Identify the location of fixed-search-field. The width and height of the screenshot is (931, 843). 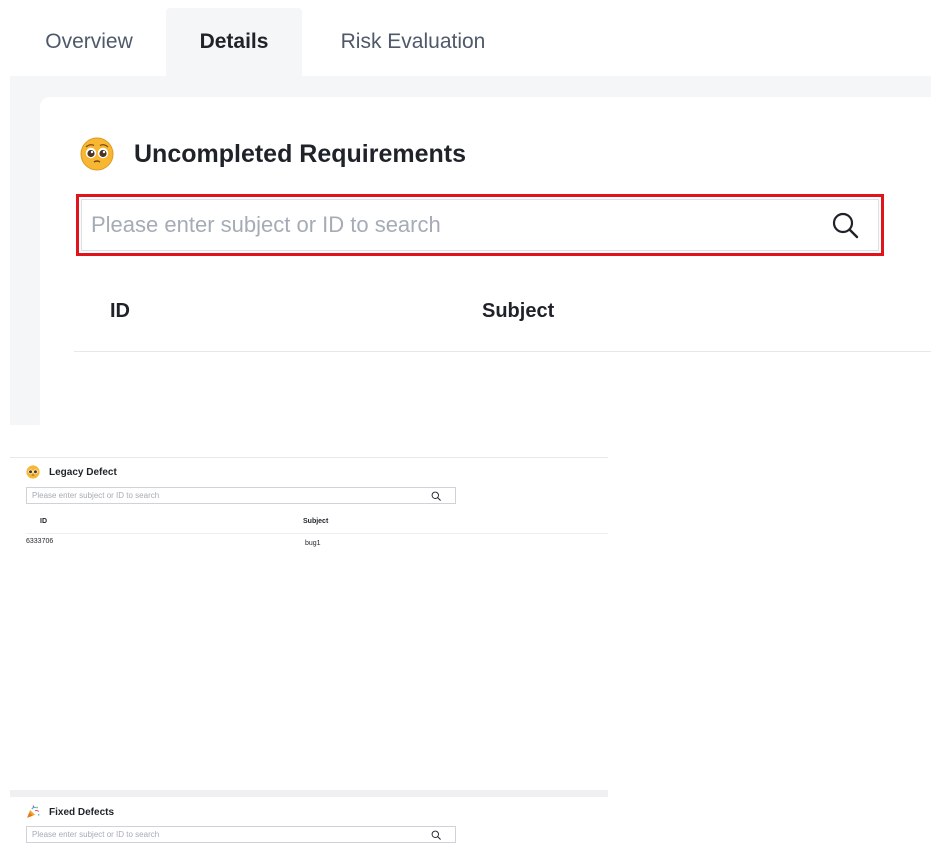
(241, 834).